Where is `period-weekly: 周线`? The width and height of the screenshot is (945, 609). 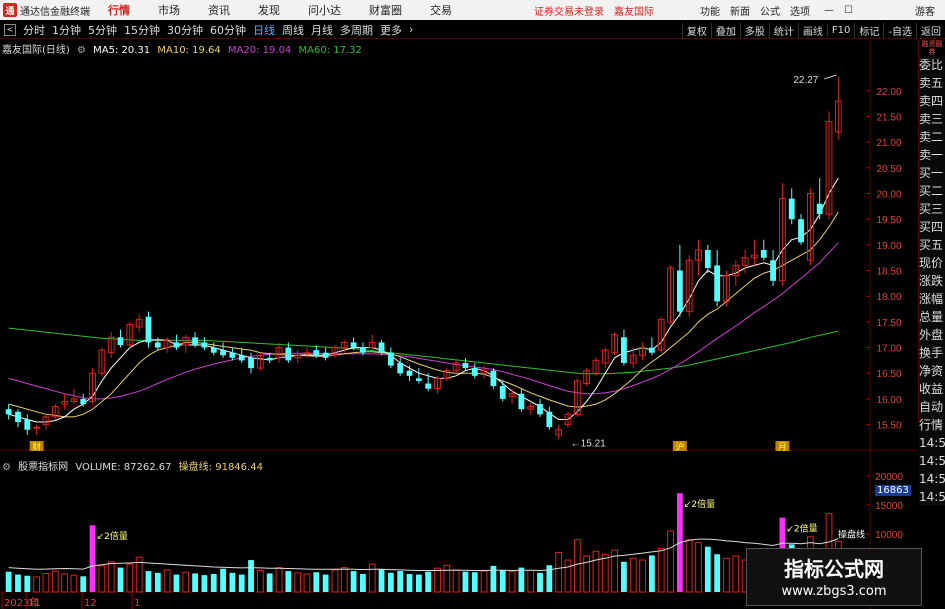
period-weekly: 周线 is located at coordinates (293, 30).